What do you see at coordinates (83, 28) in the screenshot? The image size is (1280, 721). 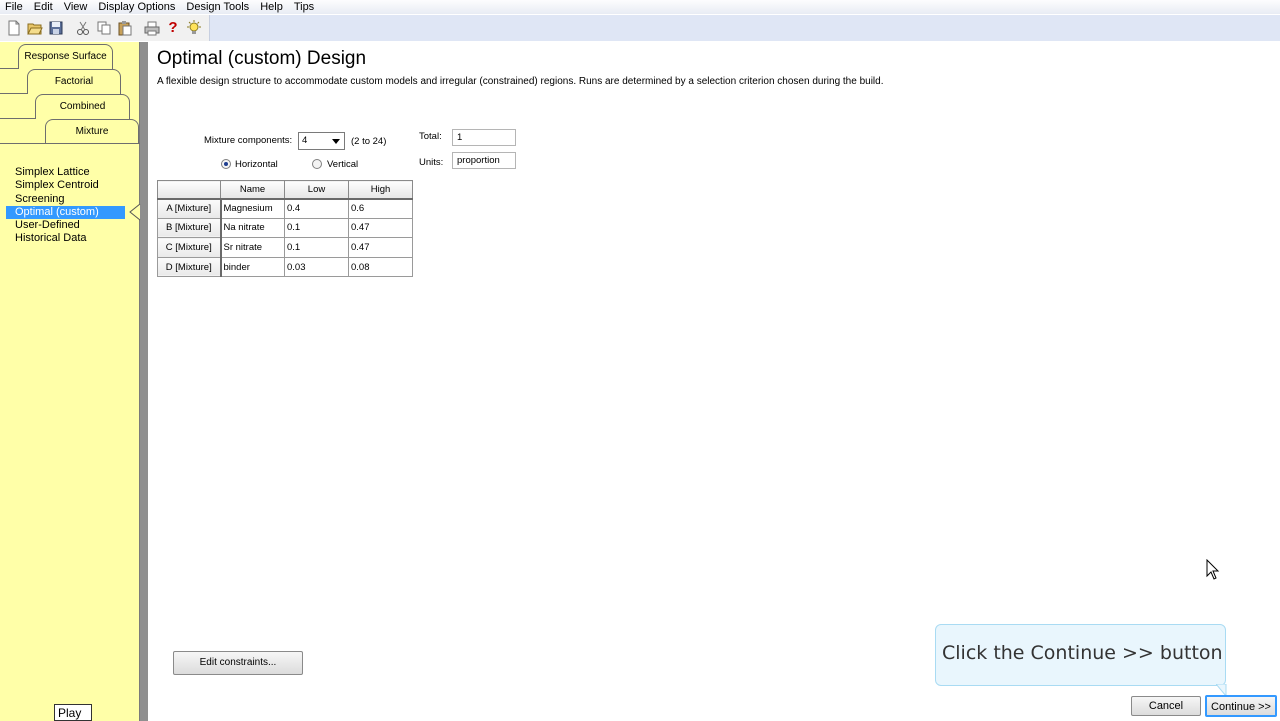 I see `cut-icon` at bounding box center [83, 28].